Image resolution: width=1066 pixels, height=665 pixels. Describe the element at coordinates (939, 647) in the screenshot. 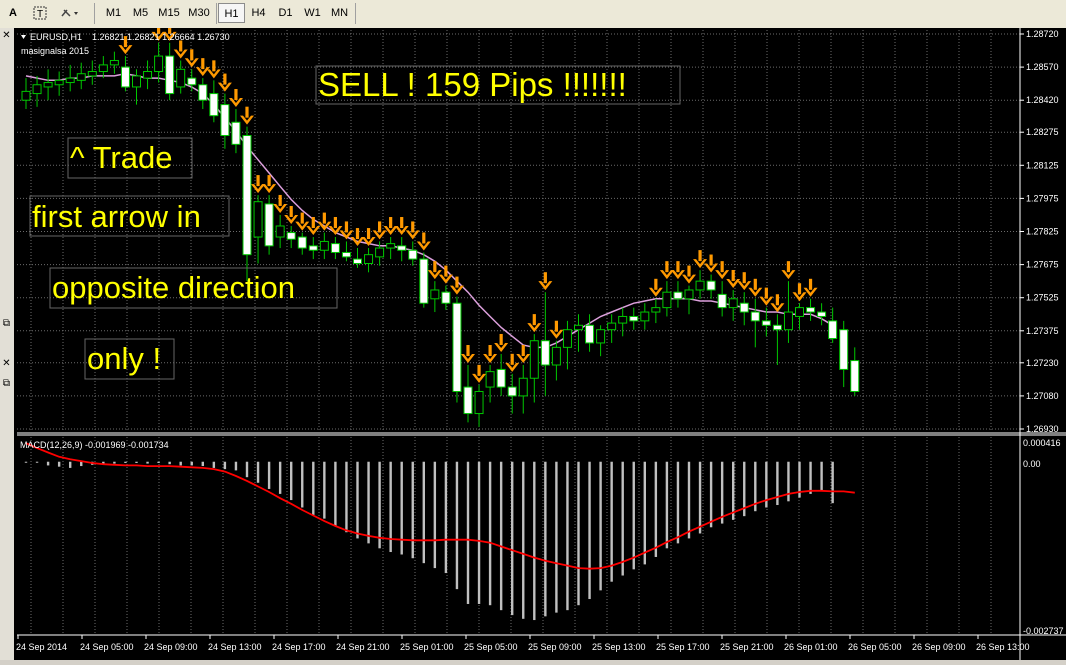

I see `time-label: 26 Sep 09:00` at that location.